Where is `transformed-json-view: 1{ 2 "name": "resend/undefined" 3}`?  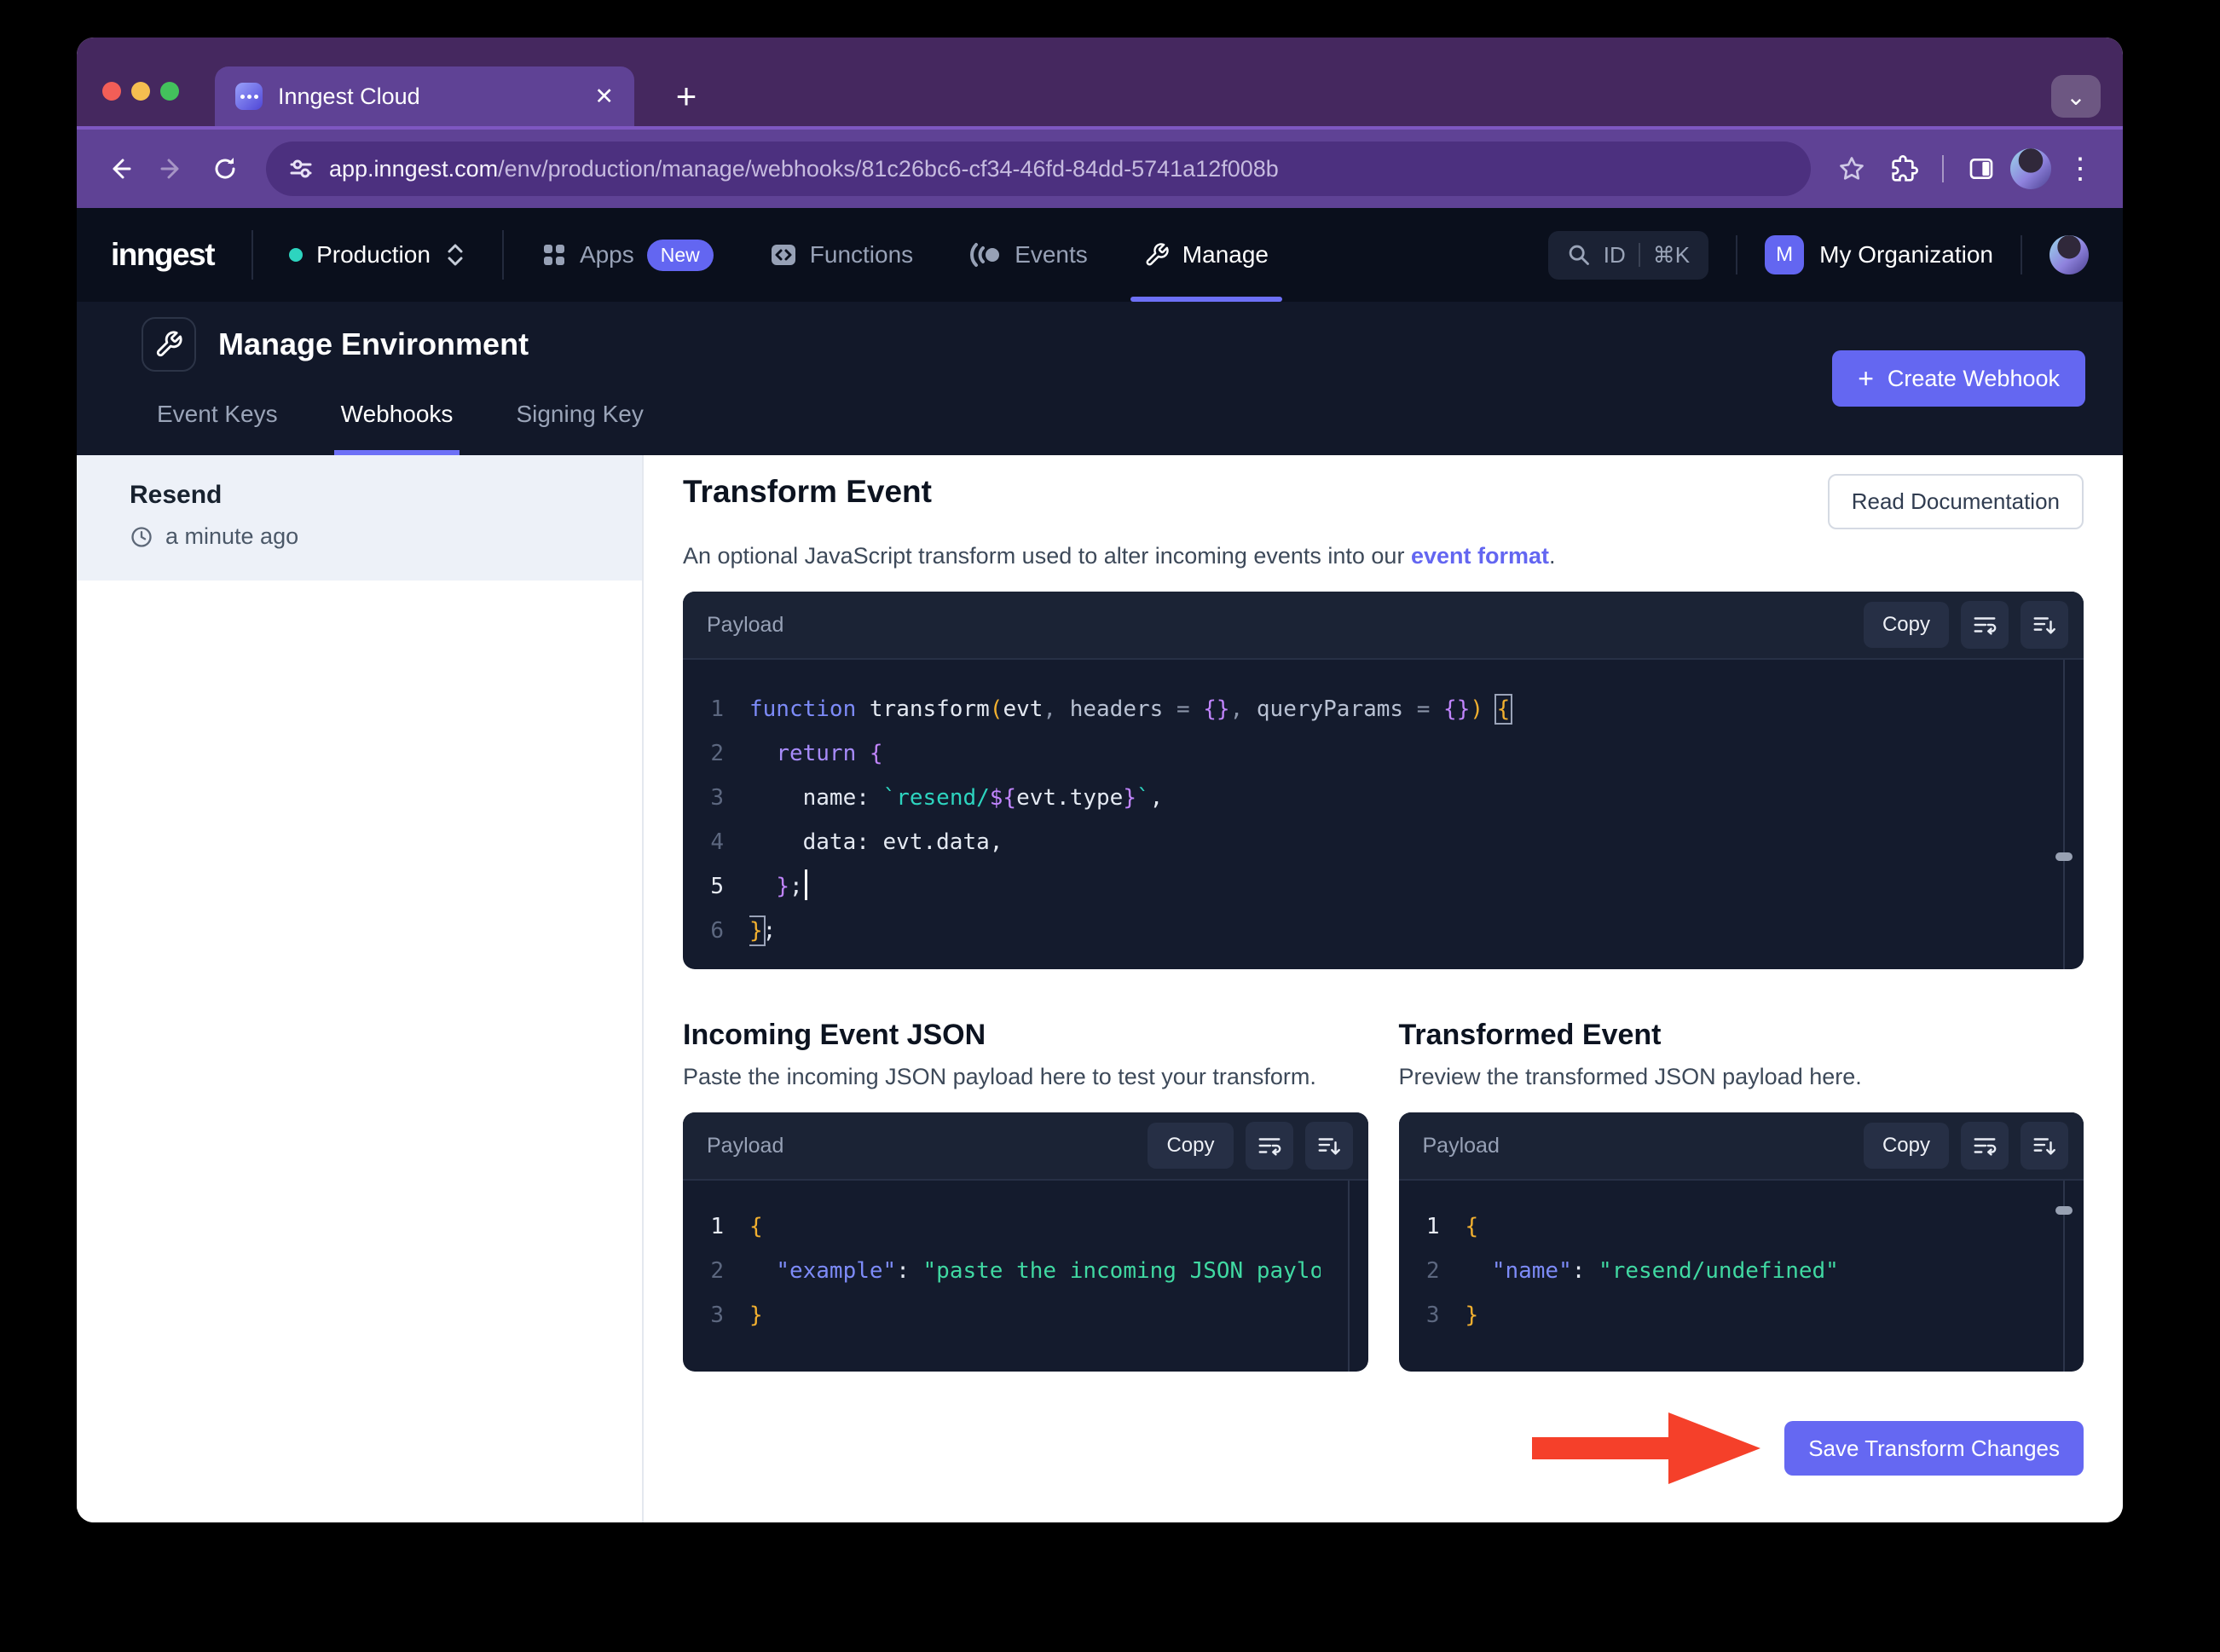
transformed-json-view: 1{ 2 "name": "resend/undefined" 3} is located at coordinates (1741, 1276).